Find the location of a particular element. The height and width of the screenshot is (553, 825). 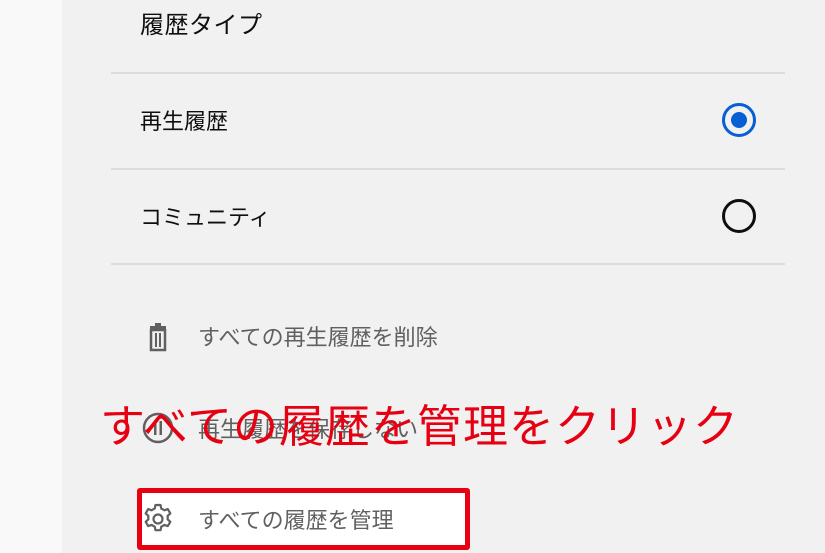

manage-all-history-button: すべての履歴を管理 is located at coordinates (267, 519).